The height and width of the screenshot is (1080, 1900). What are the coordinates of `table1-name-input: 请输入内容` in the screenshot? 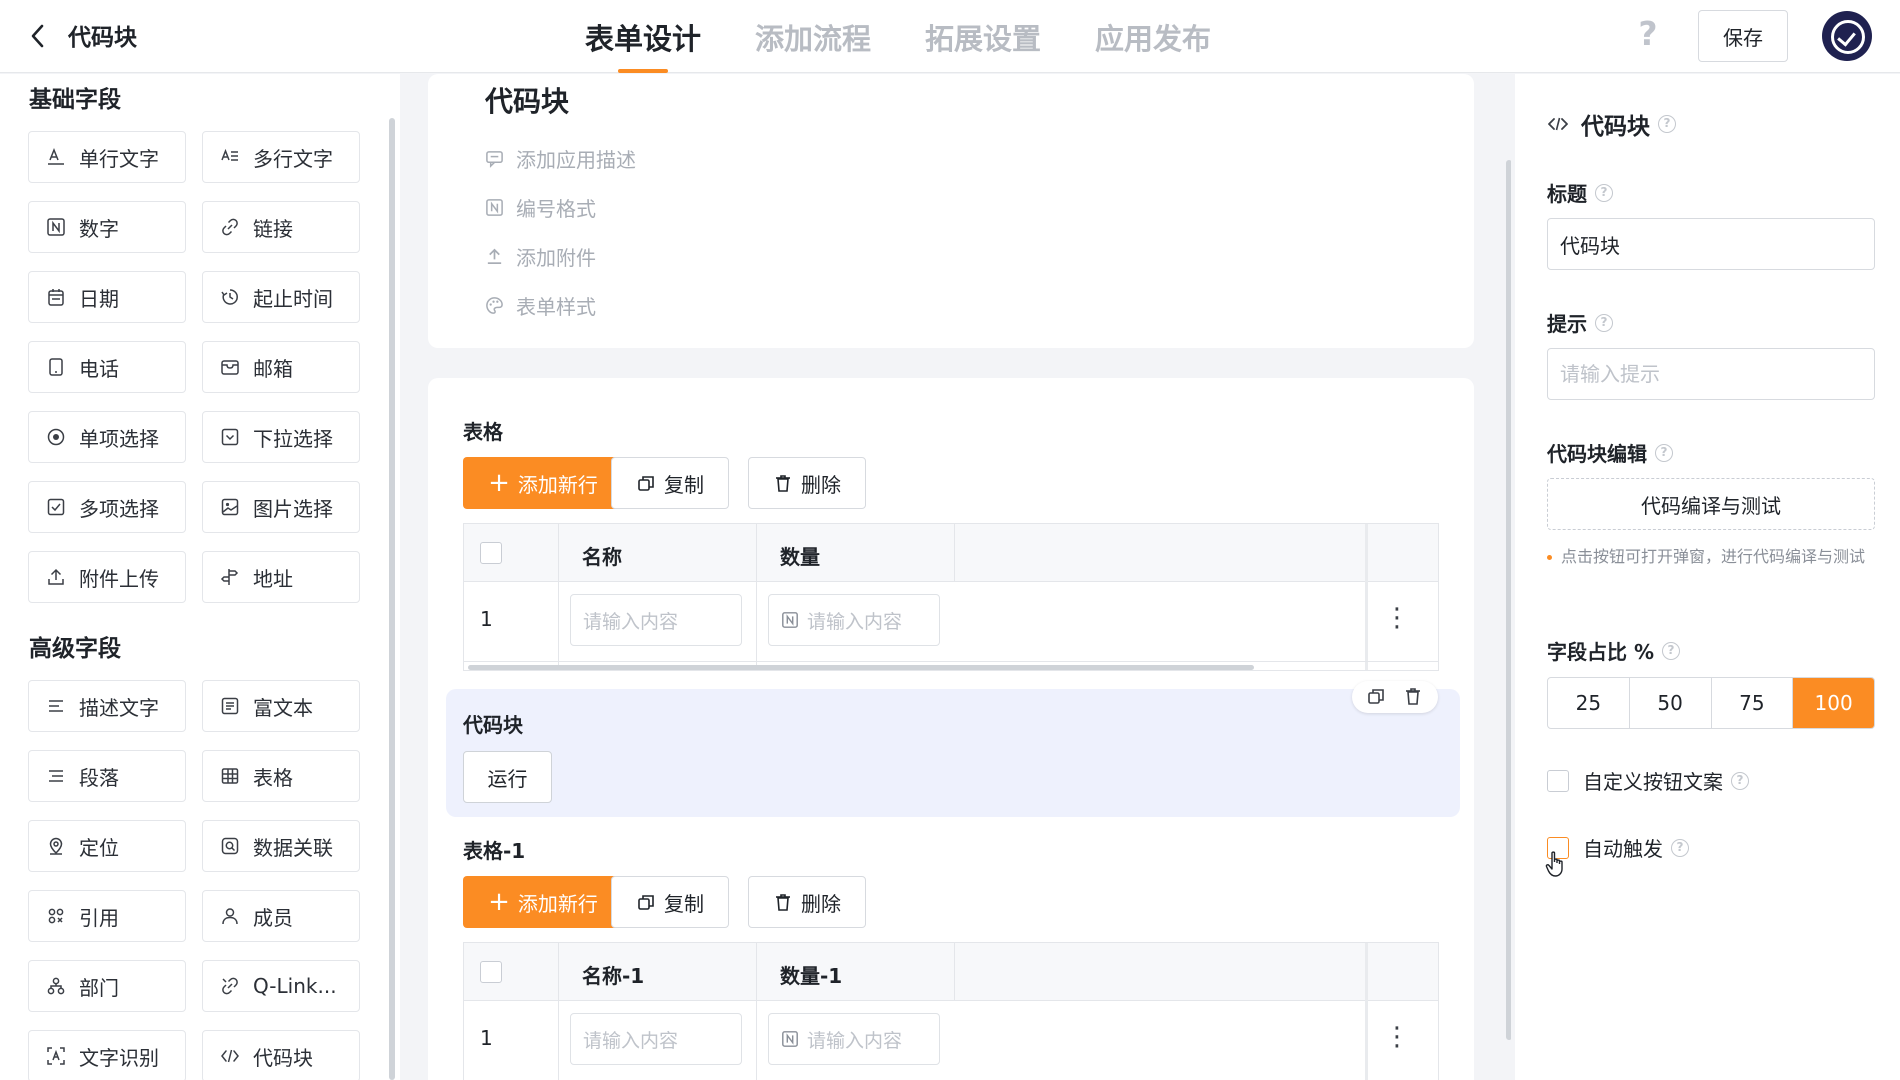 It's located at (656, 620).